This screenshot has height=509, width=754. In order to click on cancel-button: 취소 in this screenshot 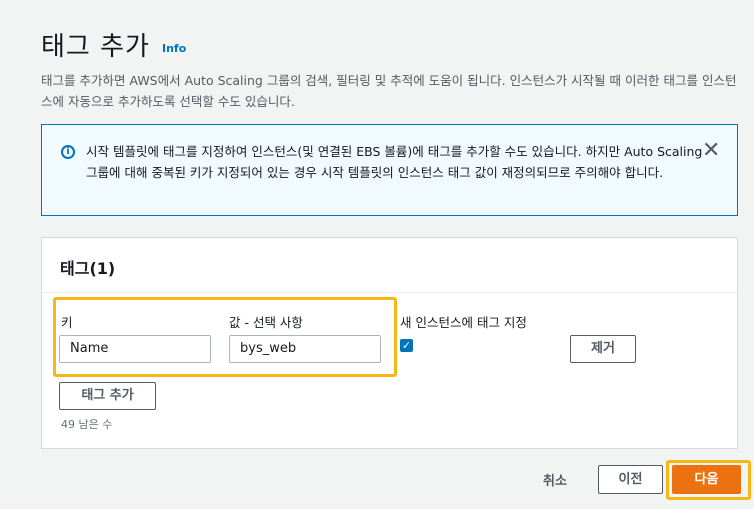, I will do `click(555, 479)`.